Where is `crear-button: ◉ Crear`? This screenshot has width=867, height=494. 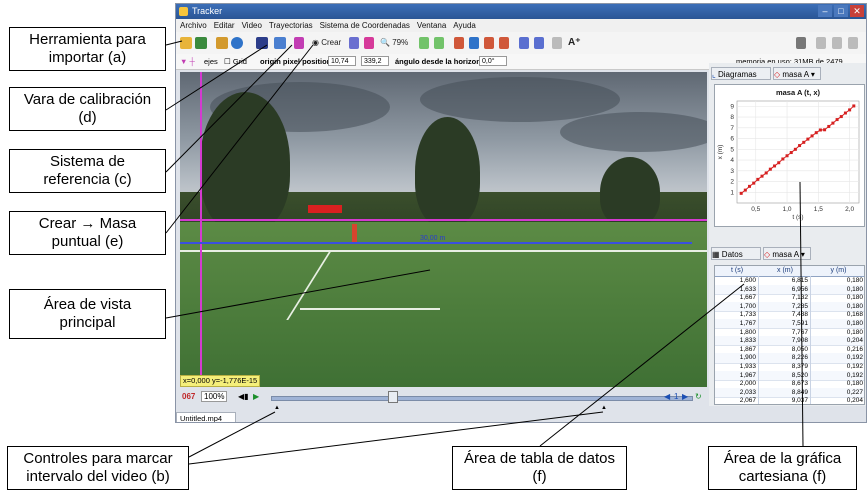 crear-button: ◉ Crear is located at coordinates (326, 43).